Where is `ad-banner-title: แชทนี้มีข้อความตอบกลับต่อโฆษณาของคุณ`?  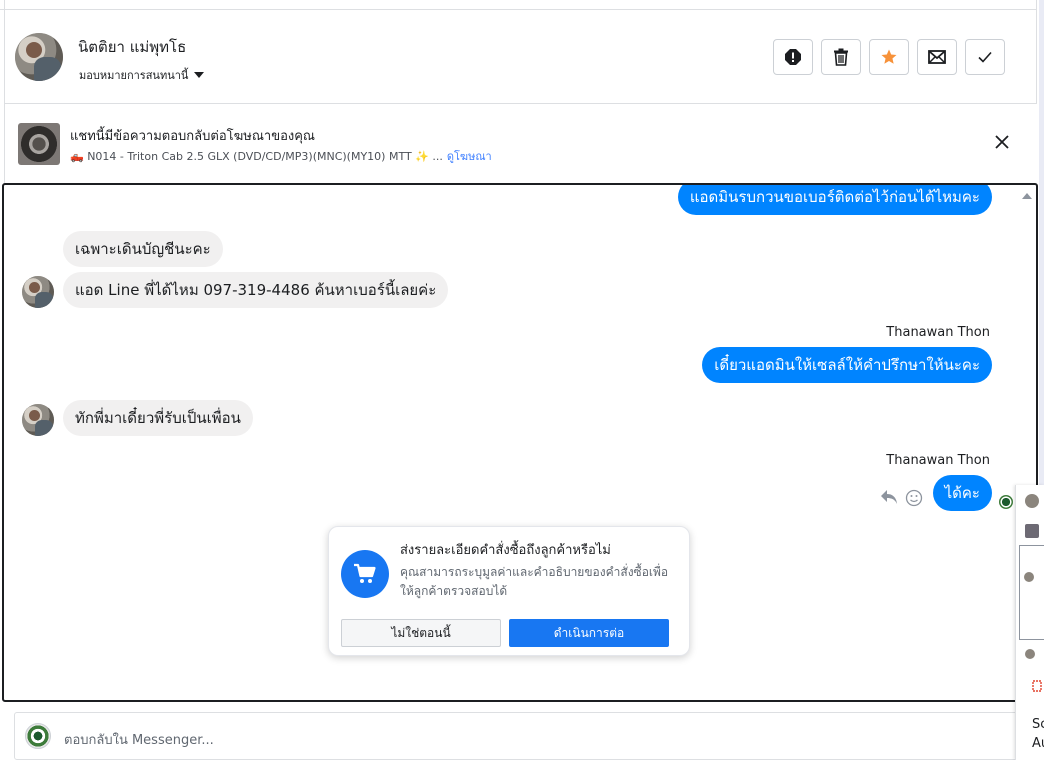 ad-banner-title: แชทนี้มีข้อความตอบกลับต่อโฆษณาของคุณ is located at coordinates (192, 136).